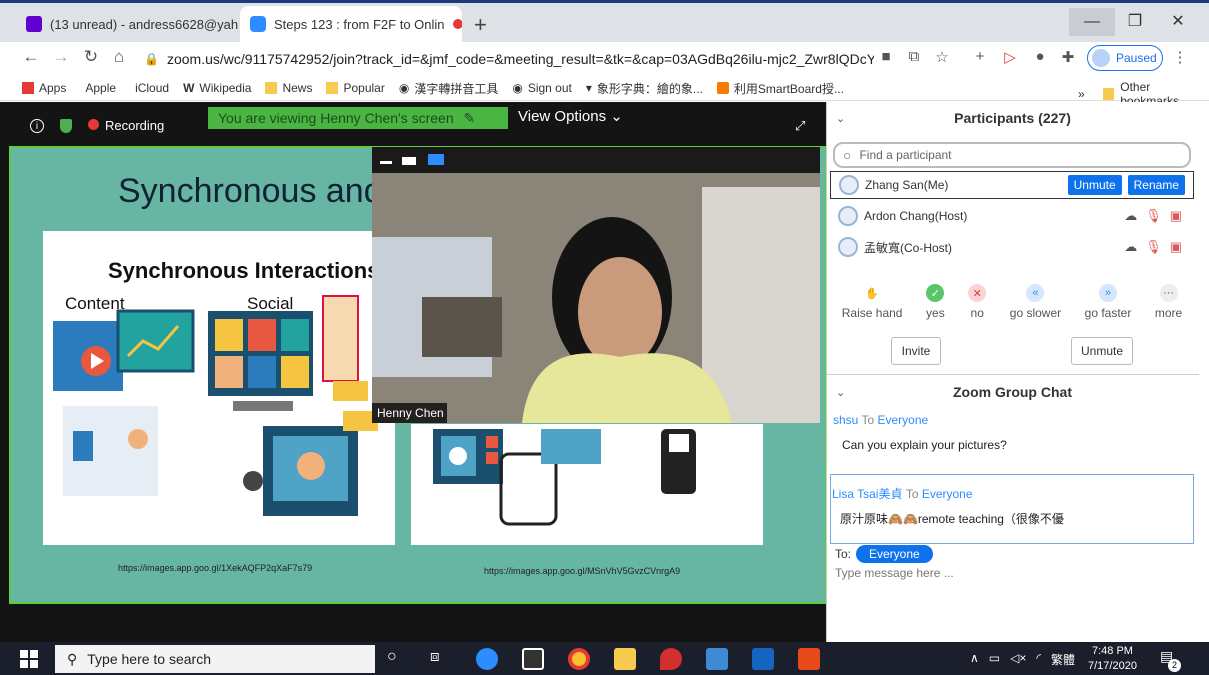 This screenshot has height=675, width=1209. I want to click on find-participant-input: ○ Find a participant, so click(1012, 155).